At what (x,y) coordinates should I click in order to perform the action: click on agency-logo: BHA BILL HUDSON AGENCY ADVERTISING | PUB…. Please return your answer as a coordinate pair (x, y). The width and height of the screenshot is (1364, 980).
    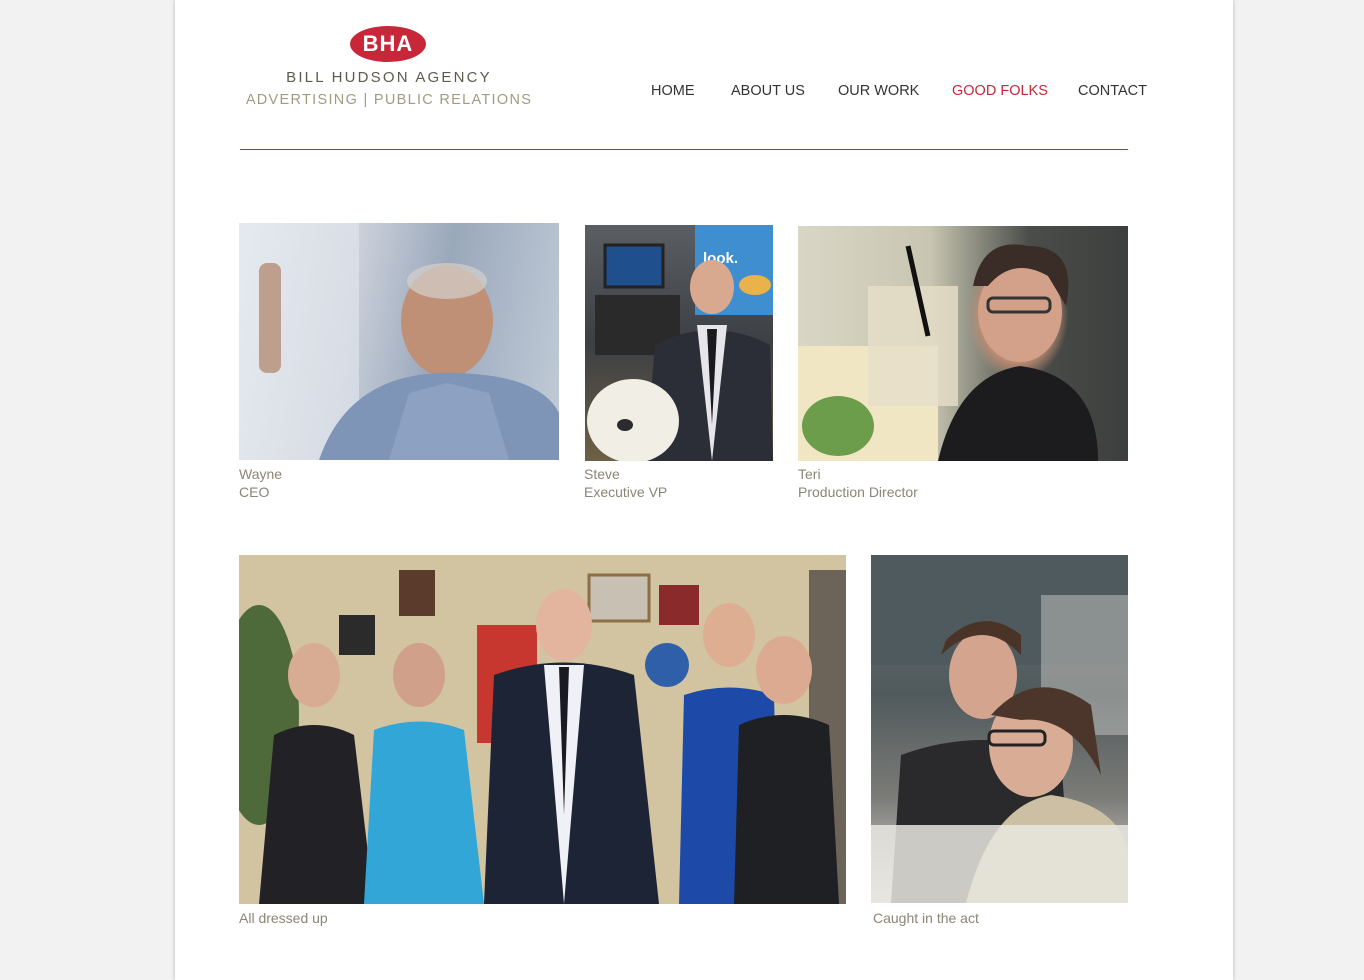
    Looking at the image, I should click on (391, 71).